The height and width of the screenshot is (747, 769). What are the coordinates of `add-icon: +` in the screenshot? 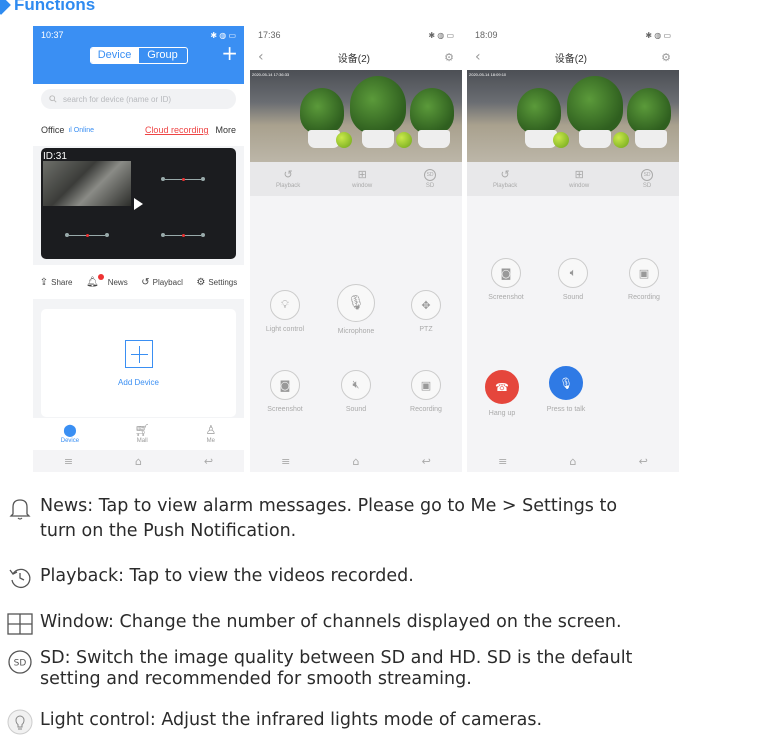 It's located at (229, 53).